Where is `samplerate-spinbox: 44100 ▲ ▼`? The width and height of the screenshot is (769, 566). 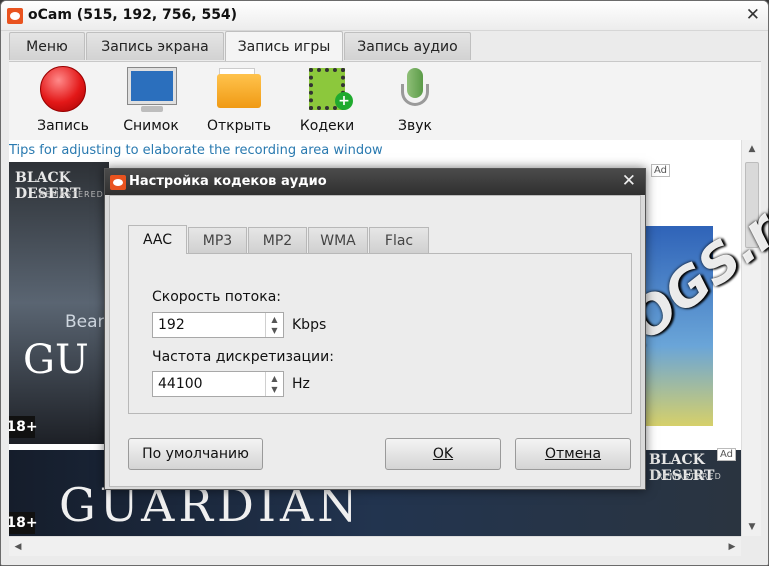
samplerate-spinbox: 44100 ▲ ▼ is located at coordinates (218, 384).